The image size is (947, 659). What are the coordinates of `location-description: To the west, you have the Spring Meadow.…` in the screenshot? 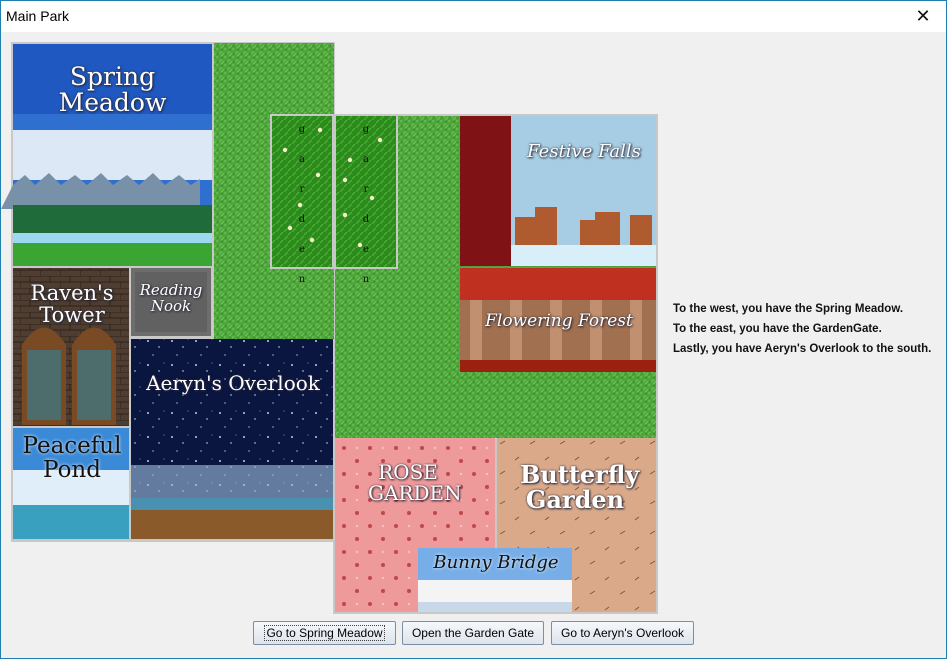 It's located at (802, 329).